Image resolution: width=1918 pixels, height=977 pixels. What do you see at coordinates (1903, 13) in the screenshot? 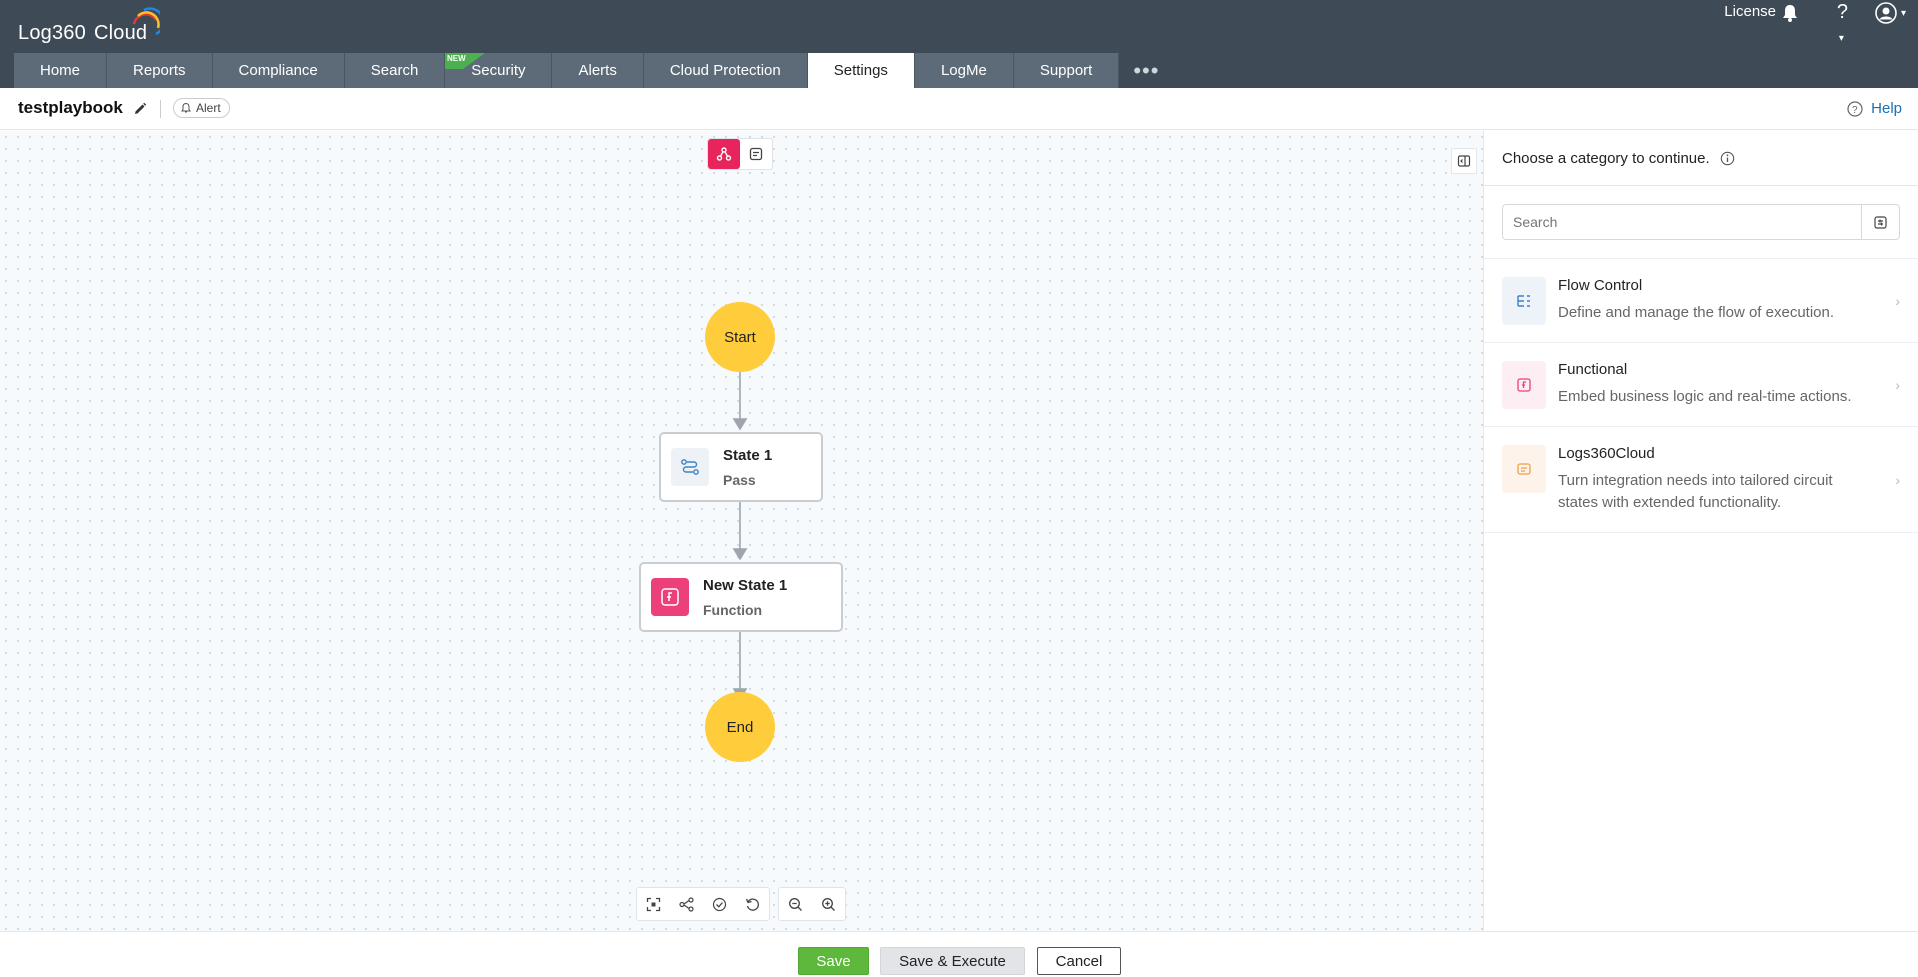
I see `chevron-down-icon: ▾` at bounding box center [1903, 13].